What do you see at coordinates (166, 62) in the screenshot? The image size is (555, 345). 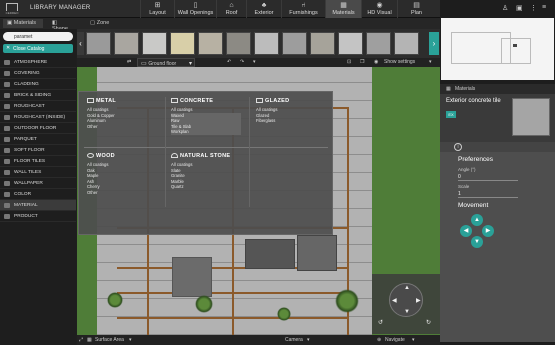 I see `floor-select: ▭ Ground floor ▾` at bounding box center [166, 62].